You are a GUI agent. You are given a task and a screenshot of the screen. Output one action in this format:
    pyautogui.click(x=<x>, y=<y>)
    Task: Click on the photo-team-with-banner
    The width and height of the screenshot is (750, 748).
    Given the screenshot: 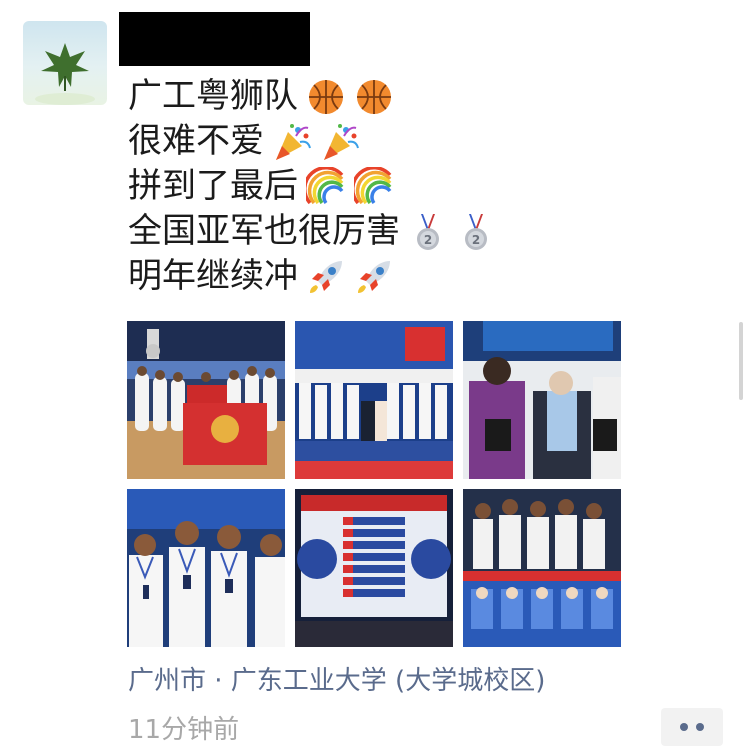 What is the action you would take?
    pyautogui.click(x=206, y=400)
    